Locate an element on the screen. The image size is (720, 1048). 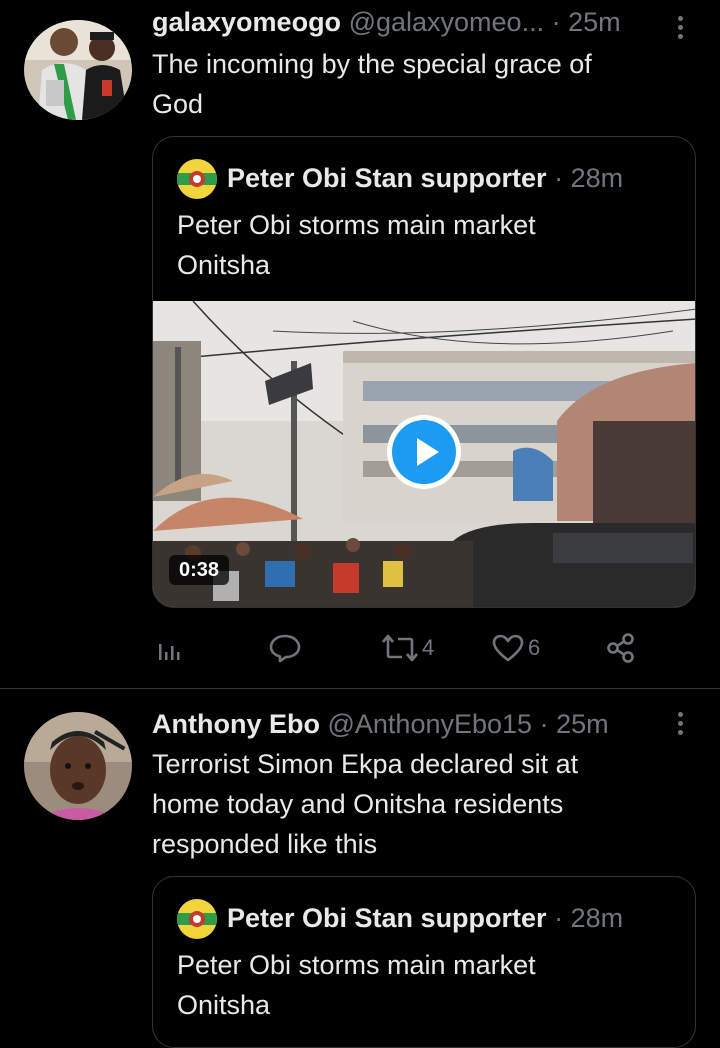
tweet-text-line: God is located at coordinates (178, 104).